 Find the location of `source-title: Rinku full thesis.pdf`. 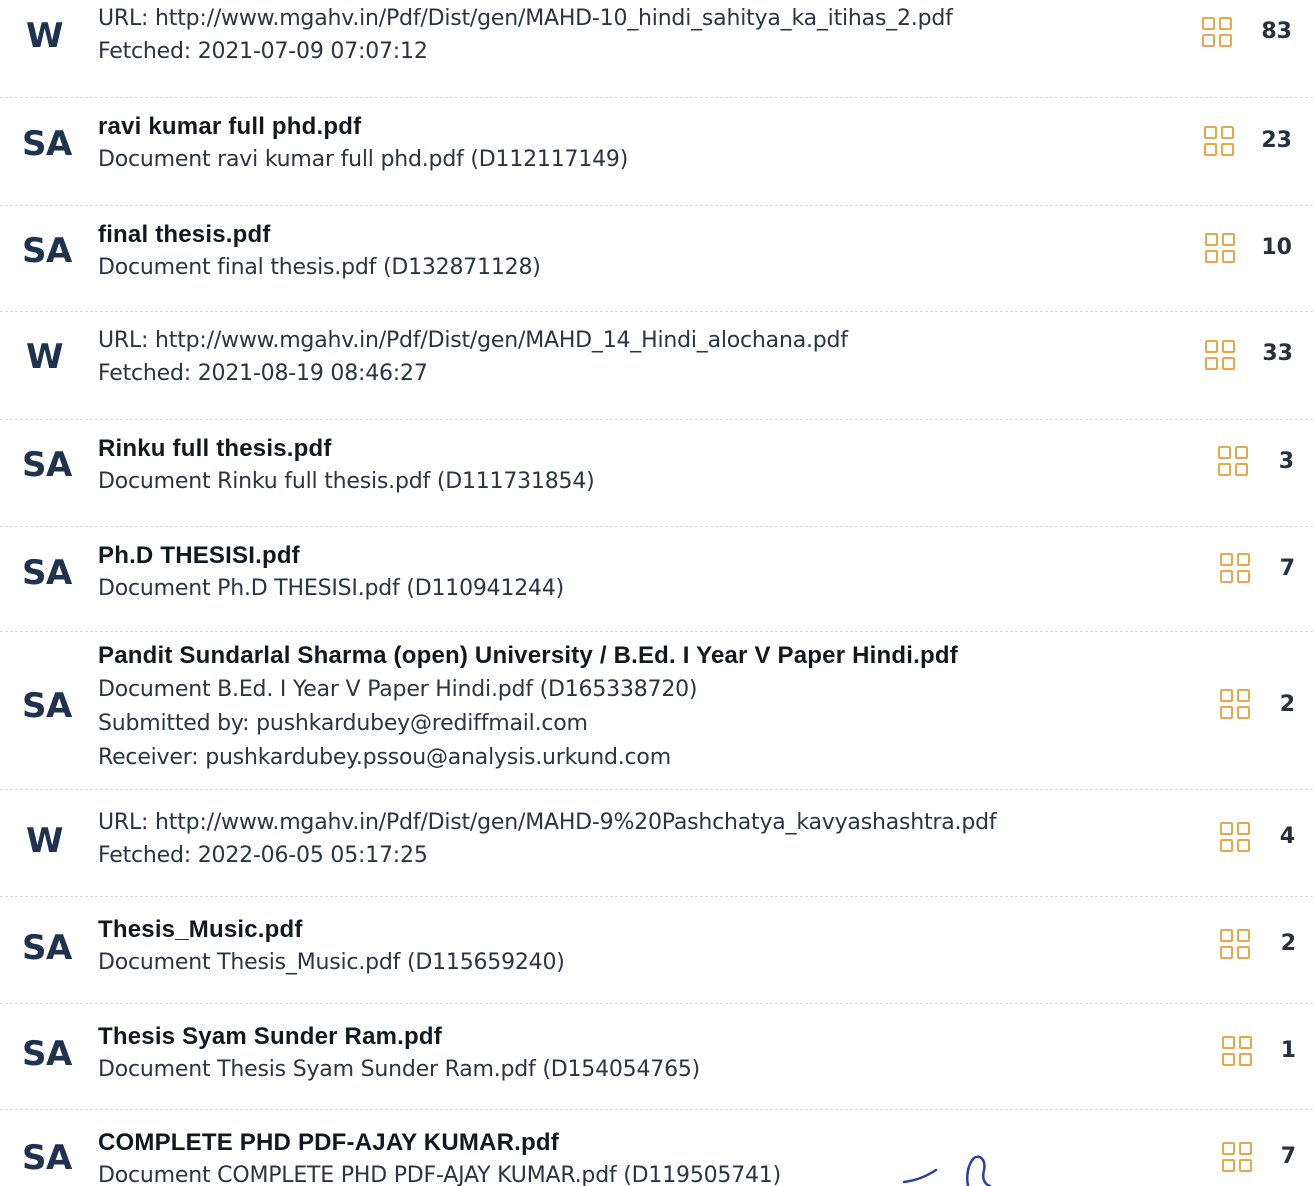

source-title: Rinku full thesis.pdf is located at coordinates (215, 448).